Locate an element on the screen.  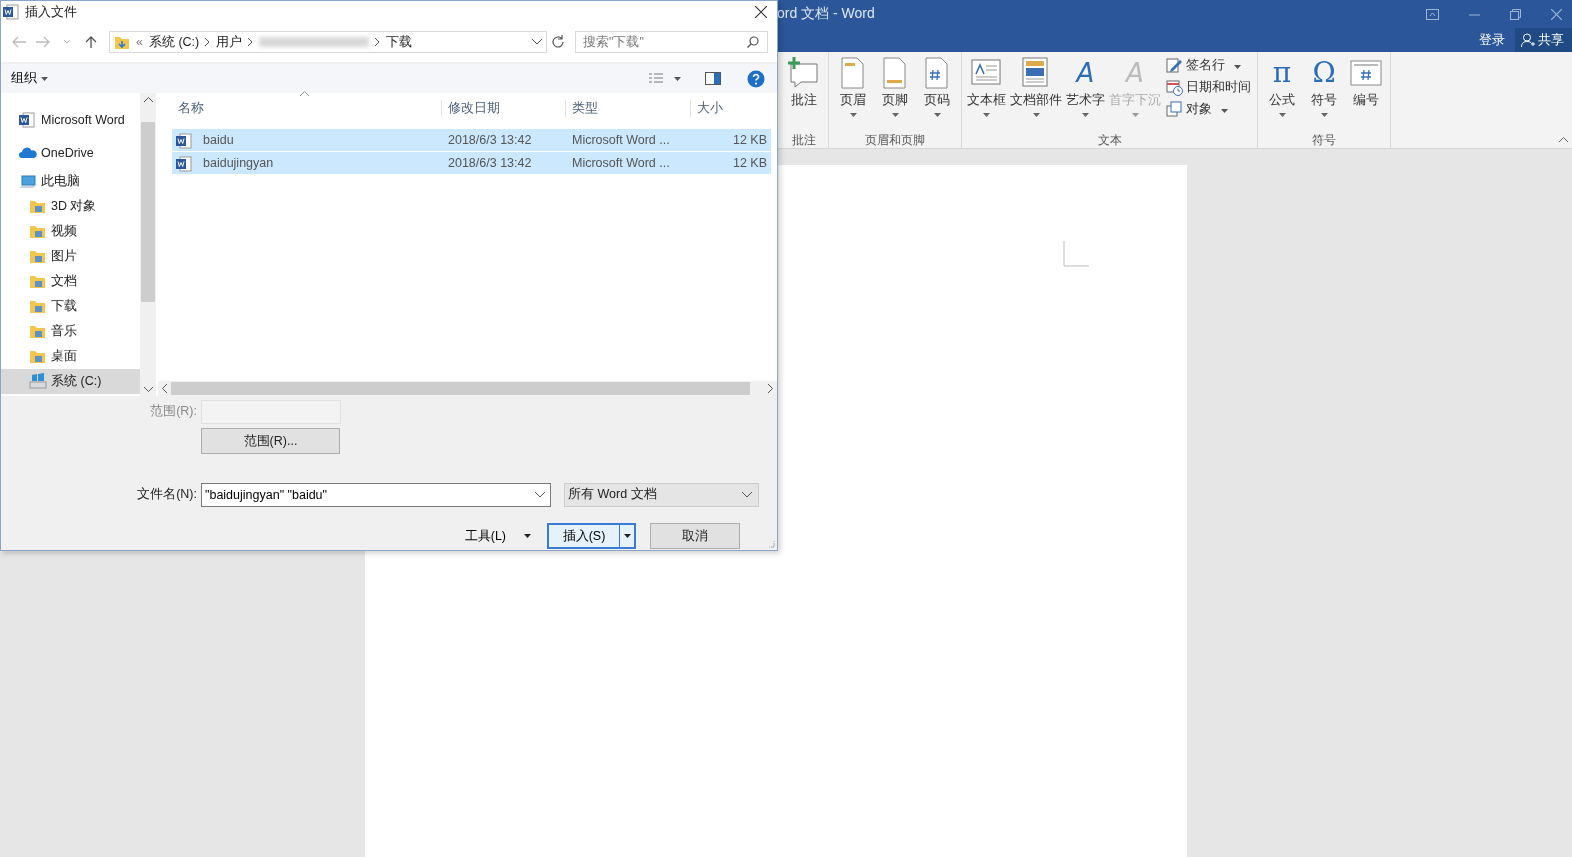
group-label: 页眉和页脚 is located at coordinates (895, 140).